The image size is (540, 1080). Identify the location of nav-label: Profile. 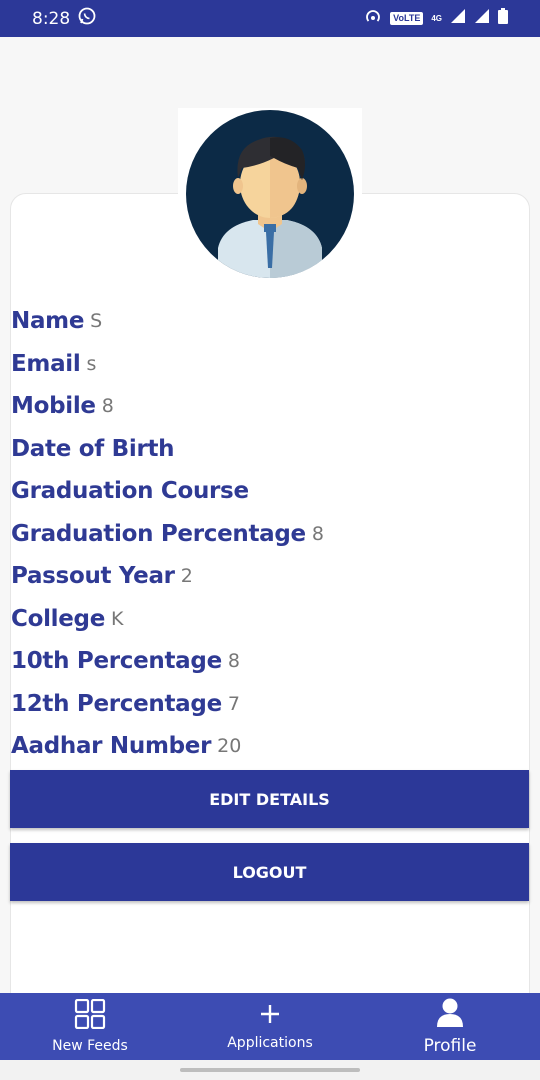
(450, 1046).